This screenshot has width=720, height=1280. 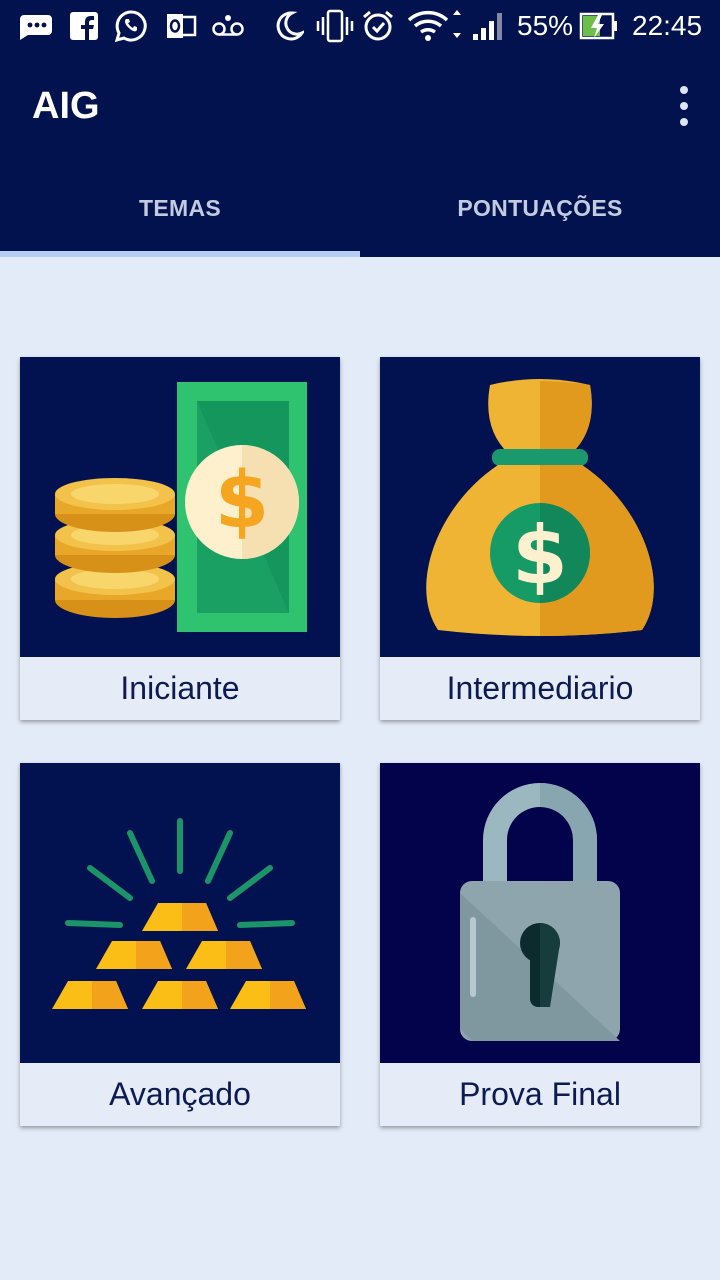 I want to click on app-title: AIG, so click(x=66, y=106).